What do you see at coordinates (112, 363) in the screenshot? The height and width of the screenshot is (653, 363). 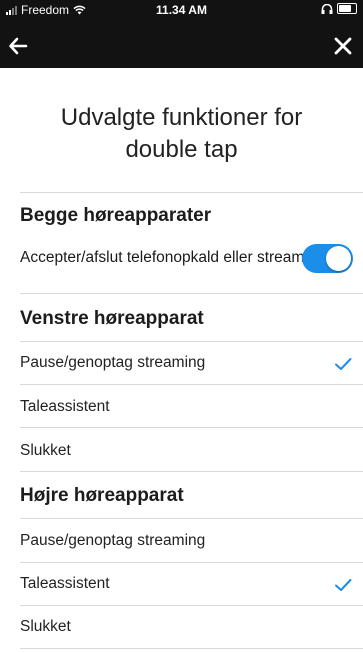 I see `left-option-pause-streaming: Pause/genoptag streaming` at bounding box center [112, 363].